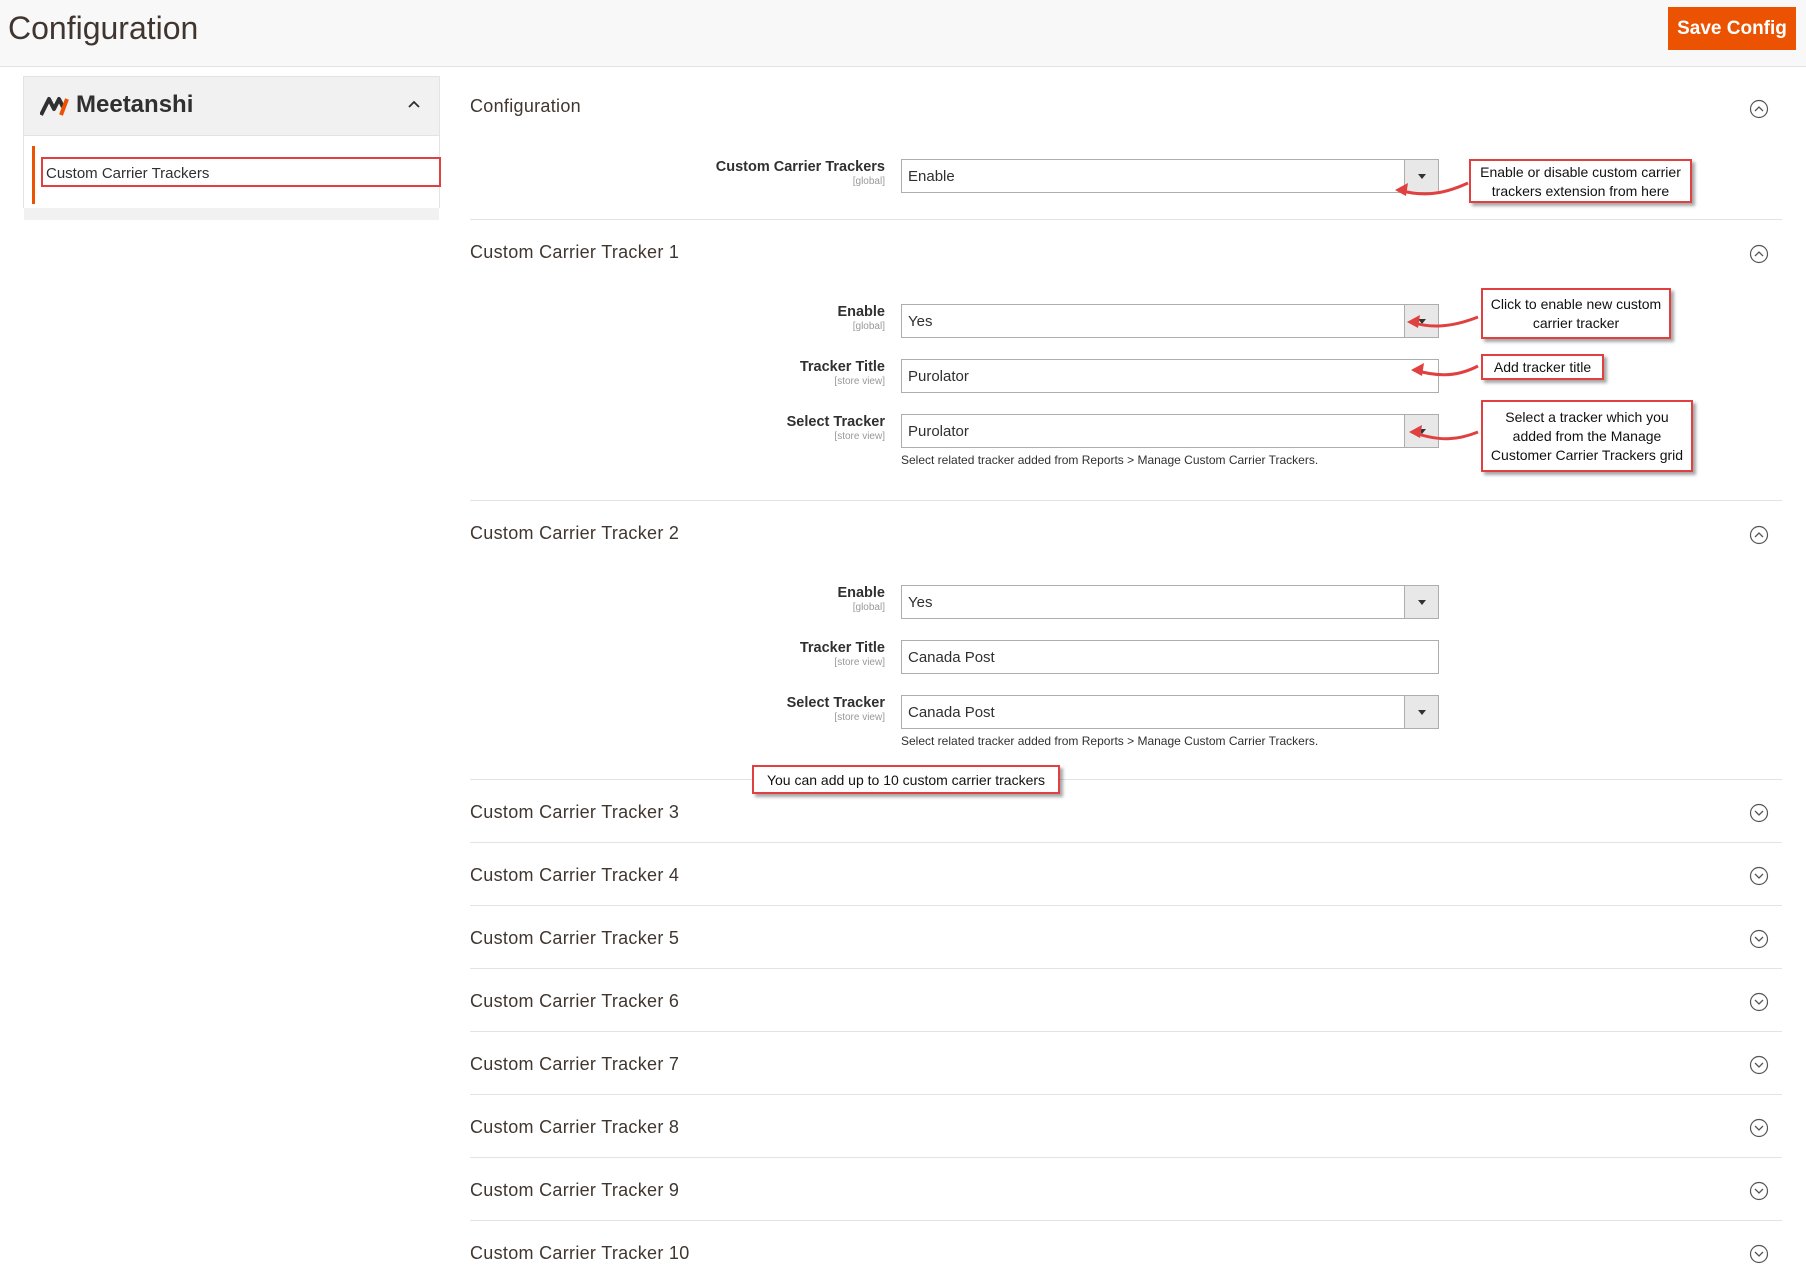 The image size is (1806, 1283). I want to click on callout-line: added from the Manage, so click(1587, 436).